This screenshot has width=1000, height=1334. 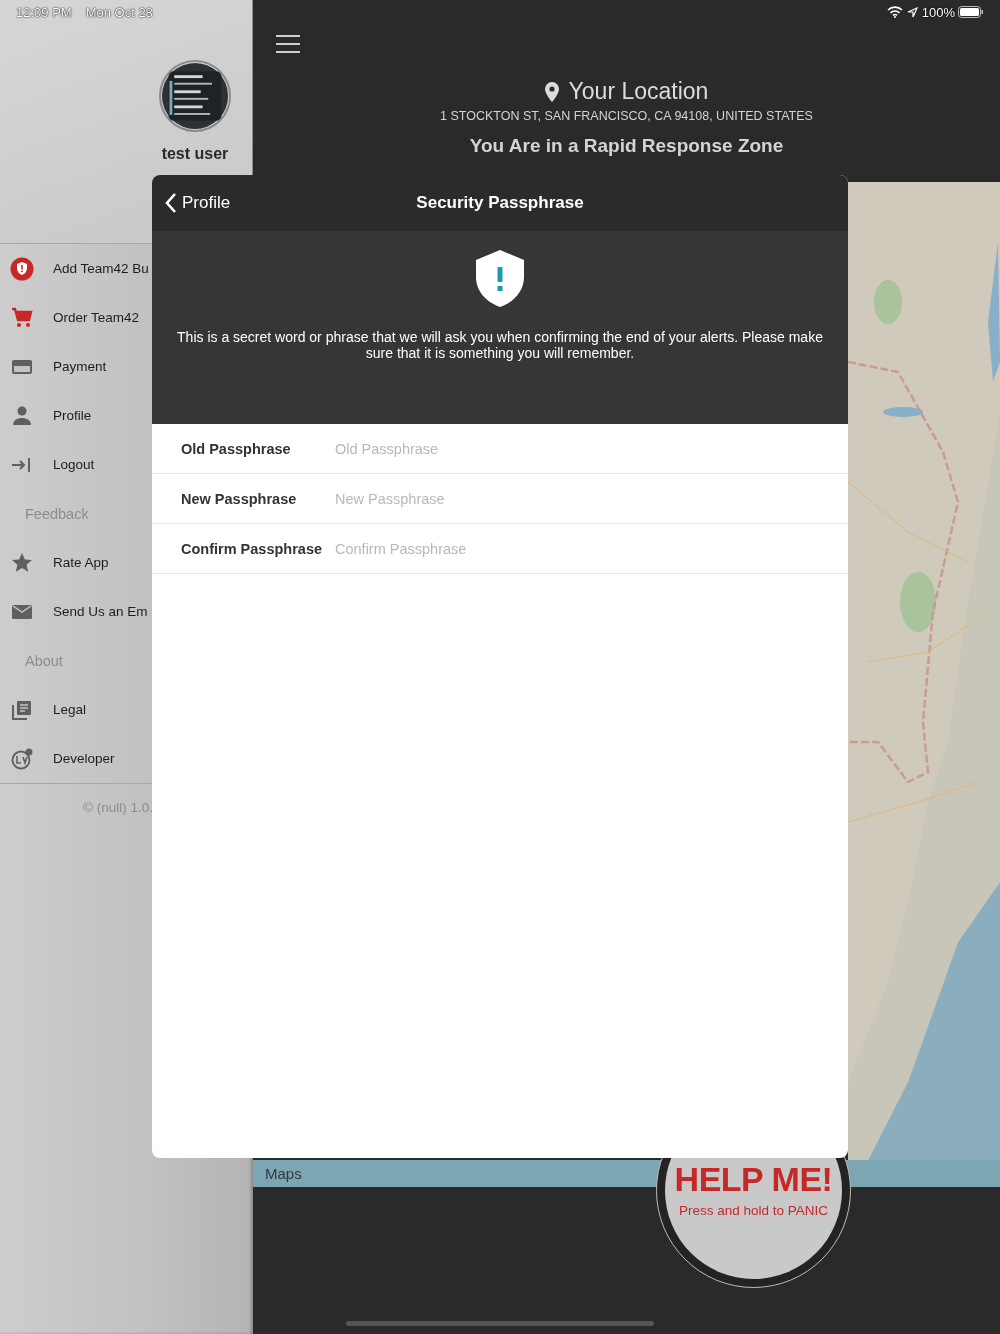 What do you see at coordinates (22, 268) in the screenshot?
I see `shield-icon` at bounding box center [22, 268].